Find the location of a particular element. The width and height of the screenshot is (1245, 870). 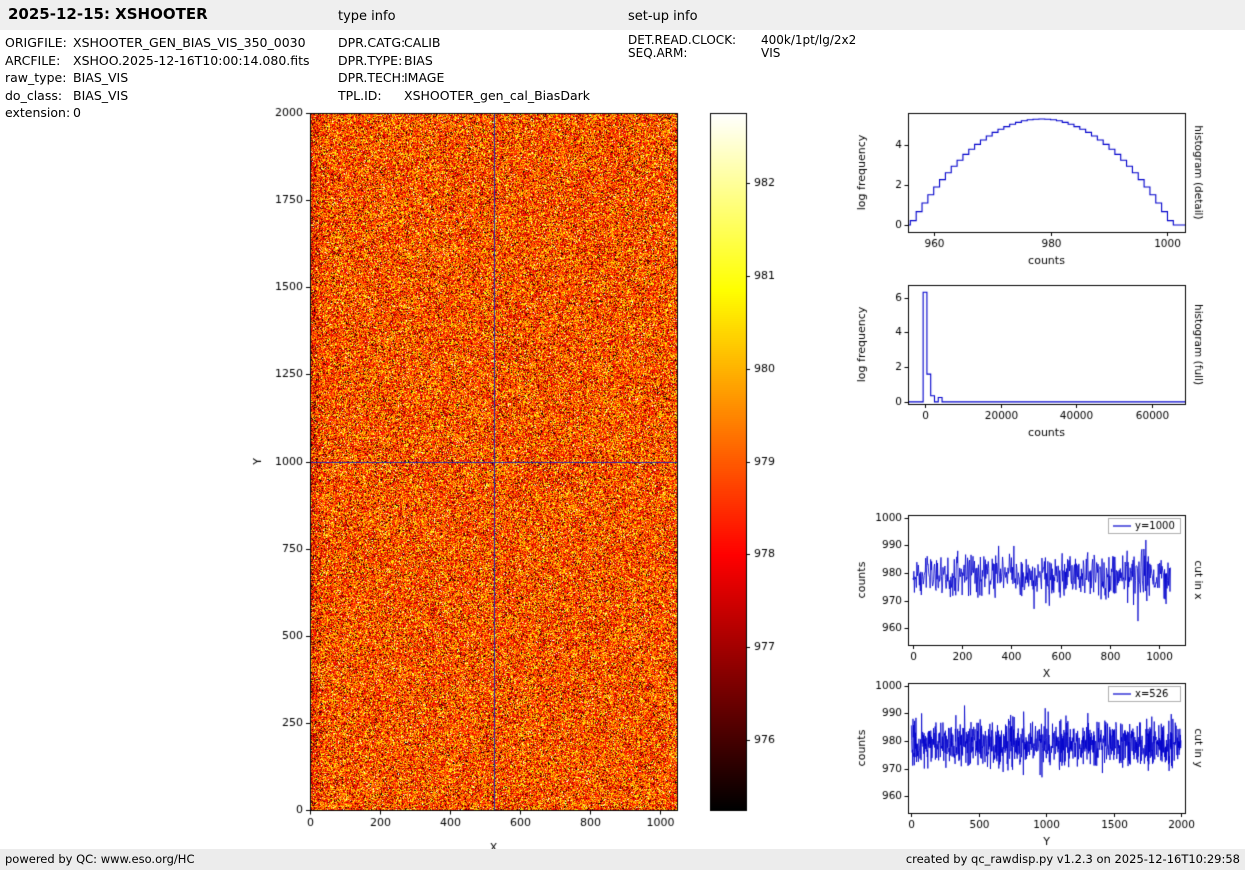

origfile-label: ORIGFILE: is located at coordinates (36, 42).